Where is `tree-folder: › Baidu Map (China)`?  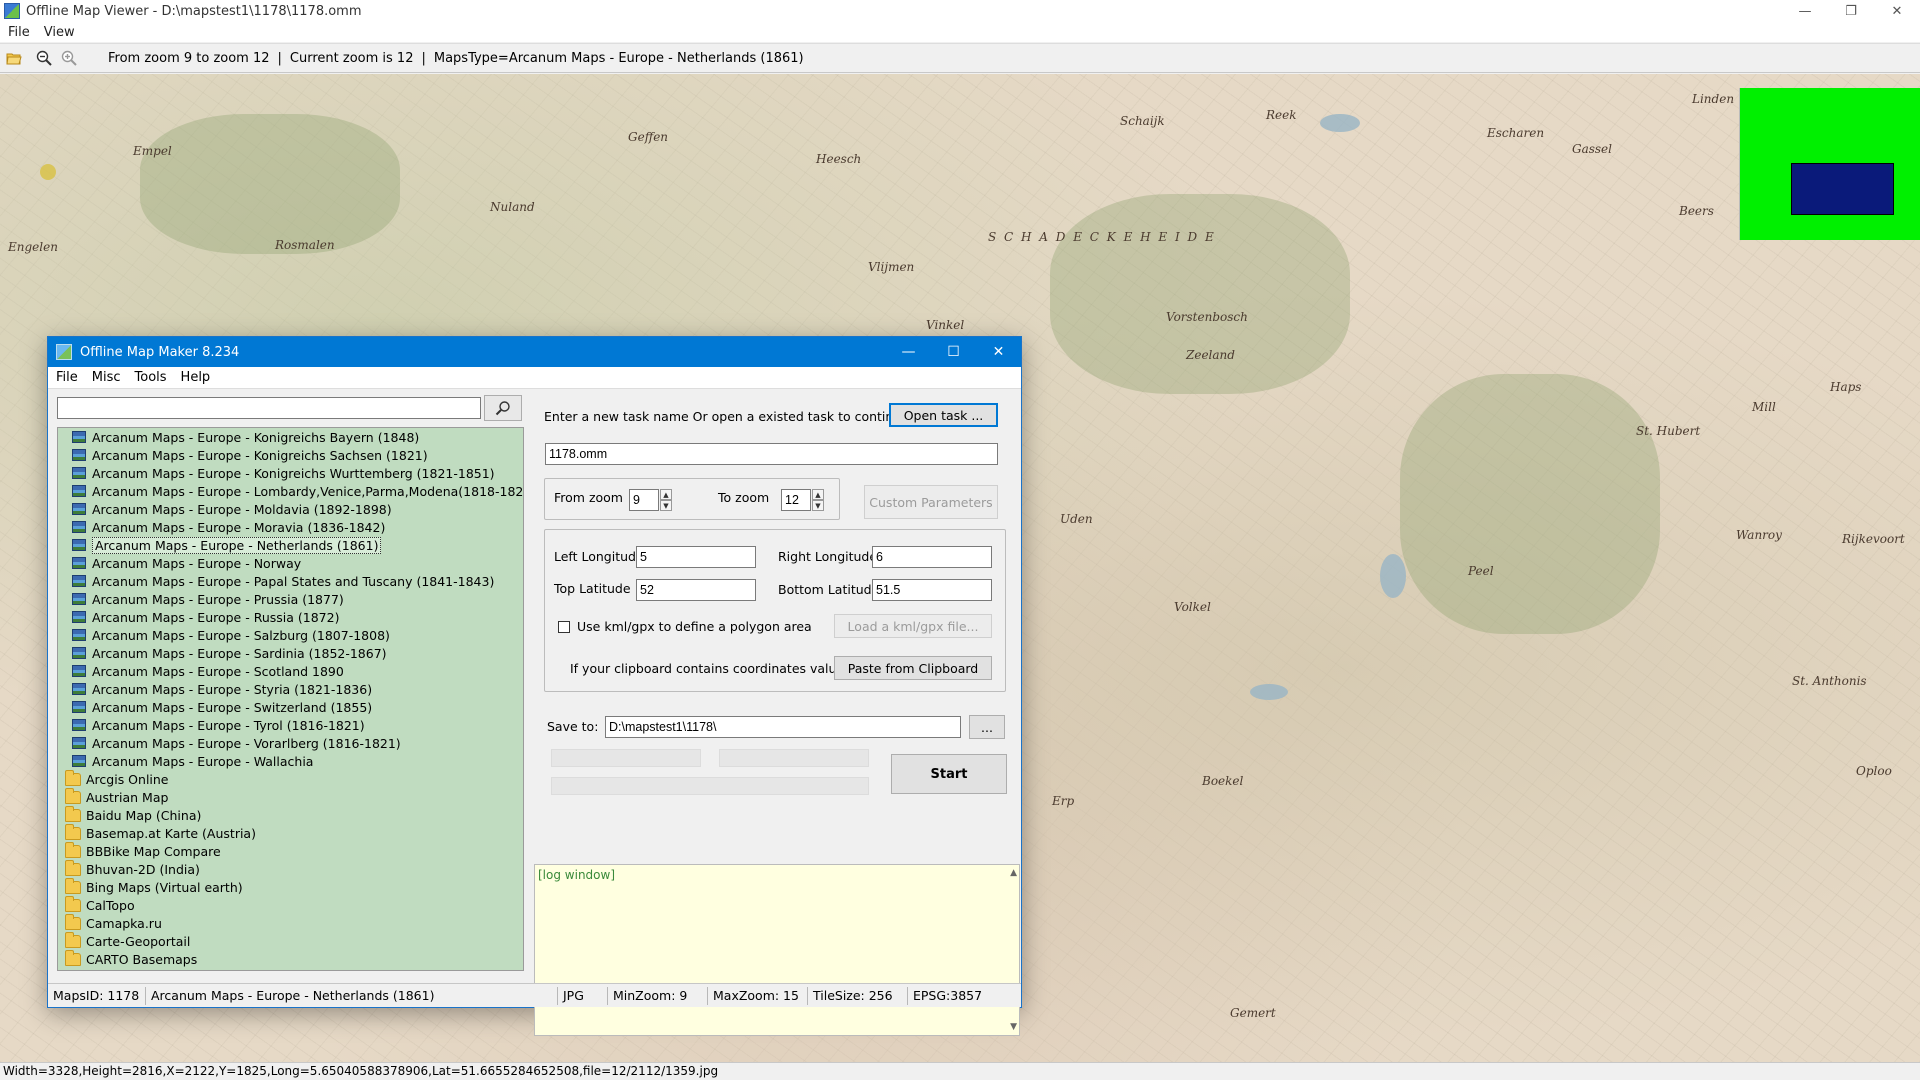
tree-folder: › Baidu Map (China) is located at coordinates (129, 814).